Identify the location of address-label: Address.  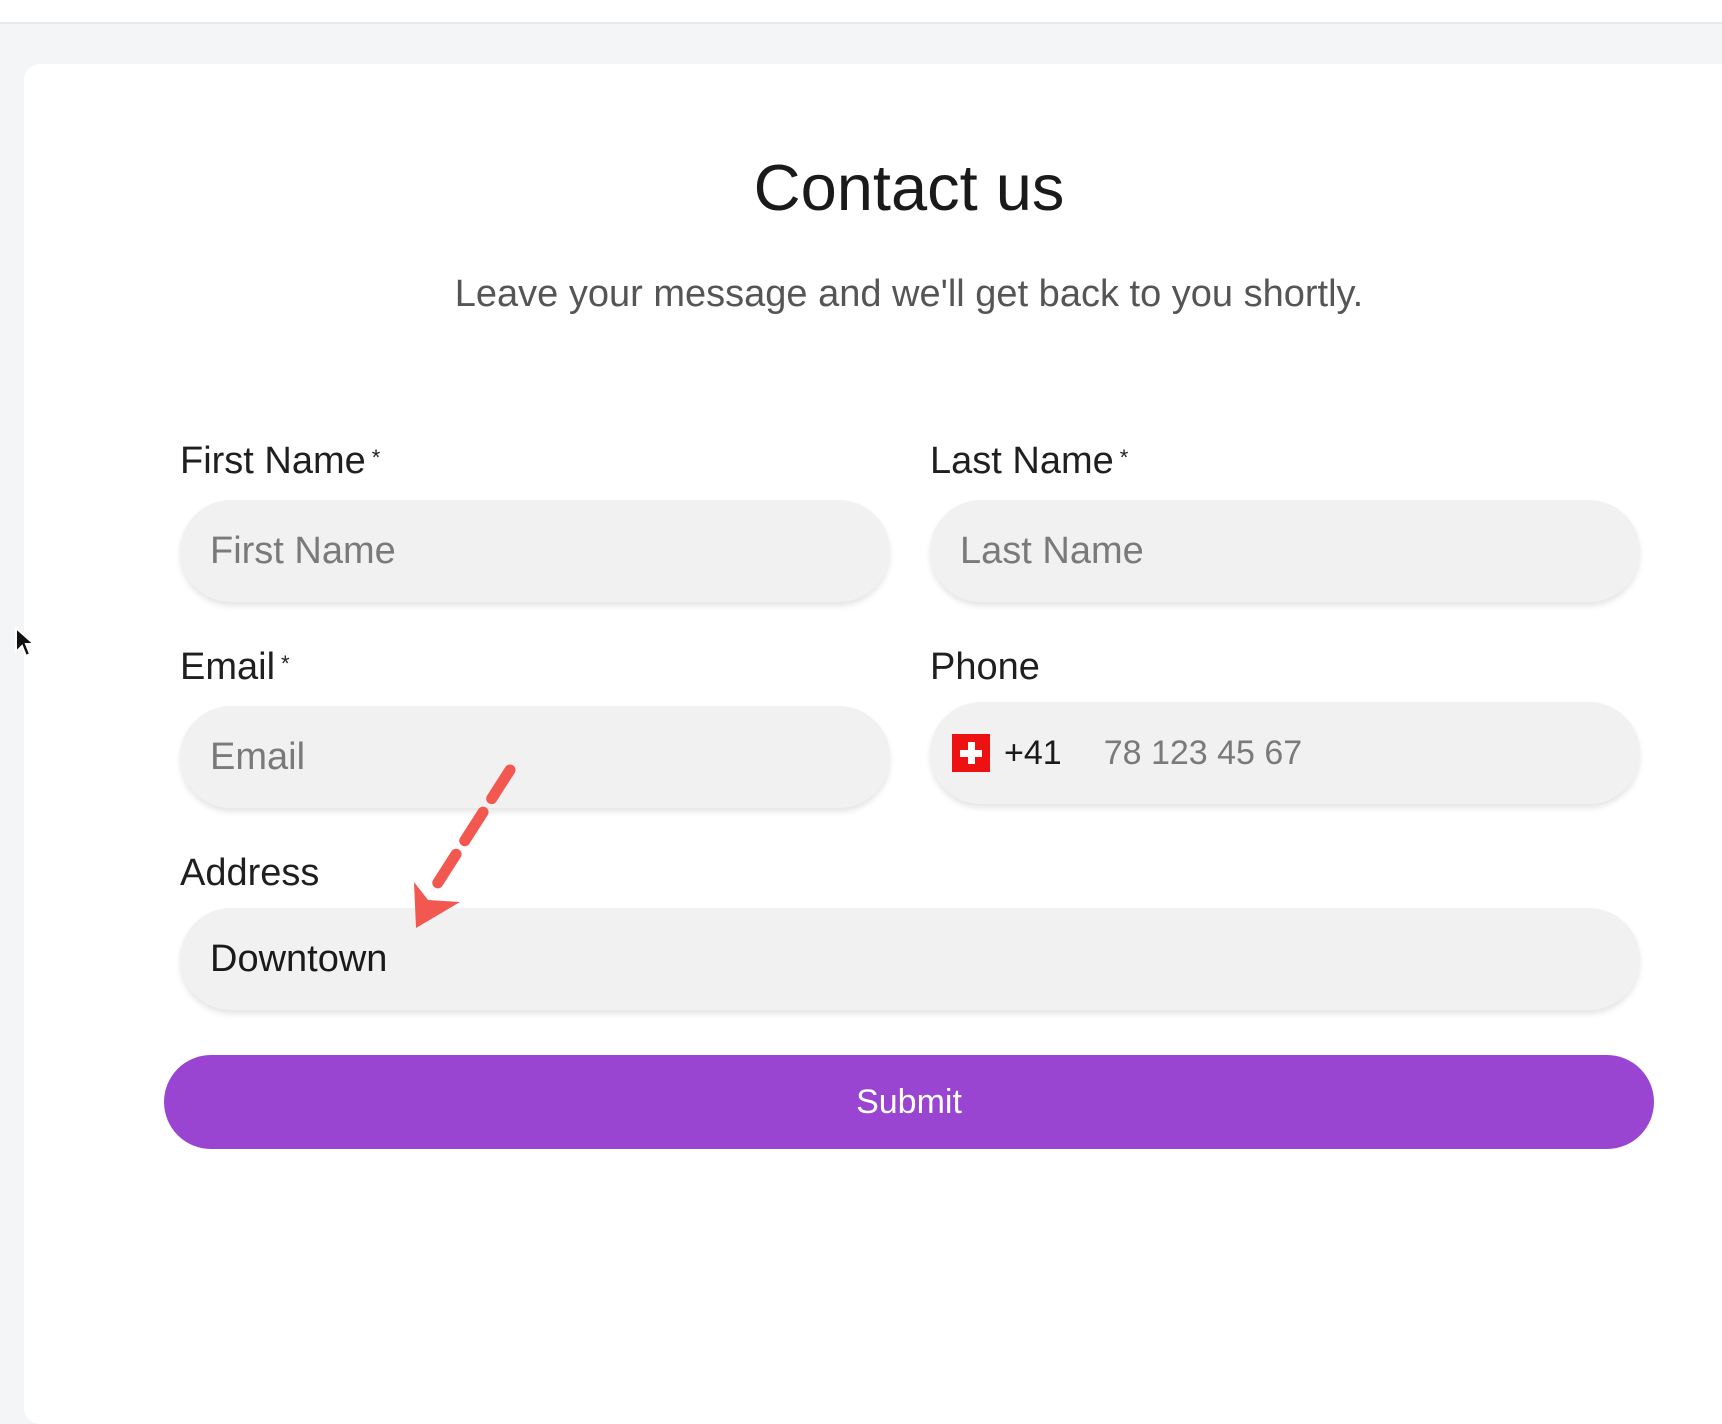
(249, 873).